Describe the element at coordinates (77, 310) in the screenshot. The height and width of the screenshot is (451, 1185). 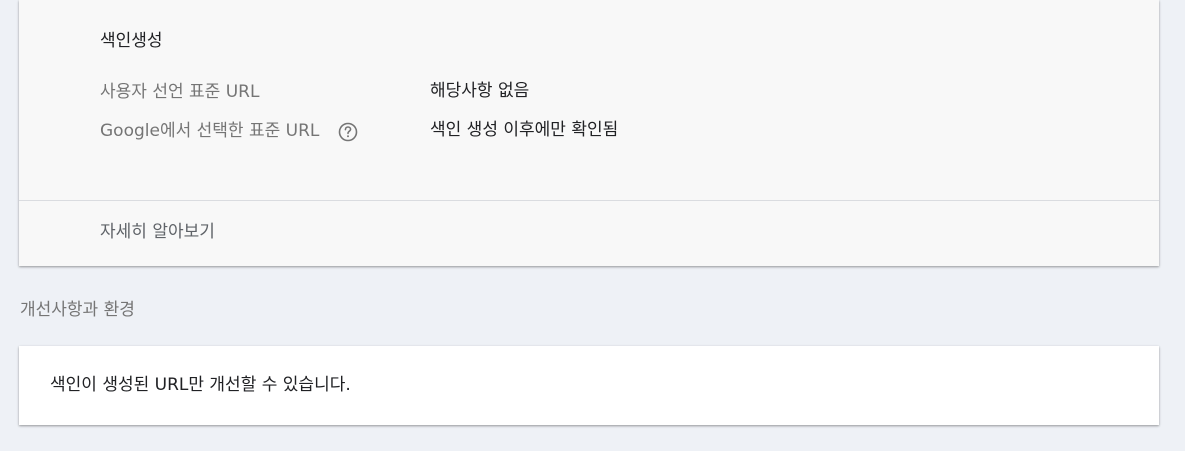
I see `enhancements-title: 개선사항과 환경` at that location.